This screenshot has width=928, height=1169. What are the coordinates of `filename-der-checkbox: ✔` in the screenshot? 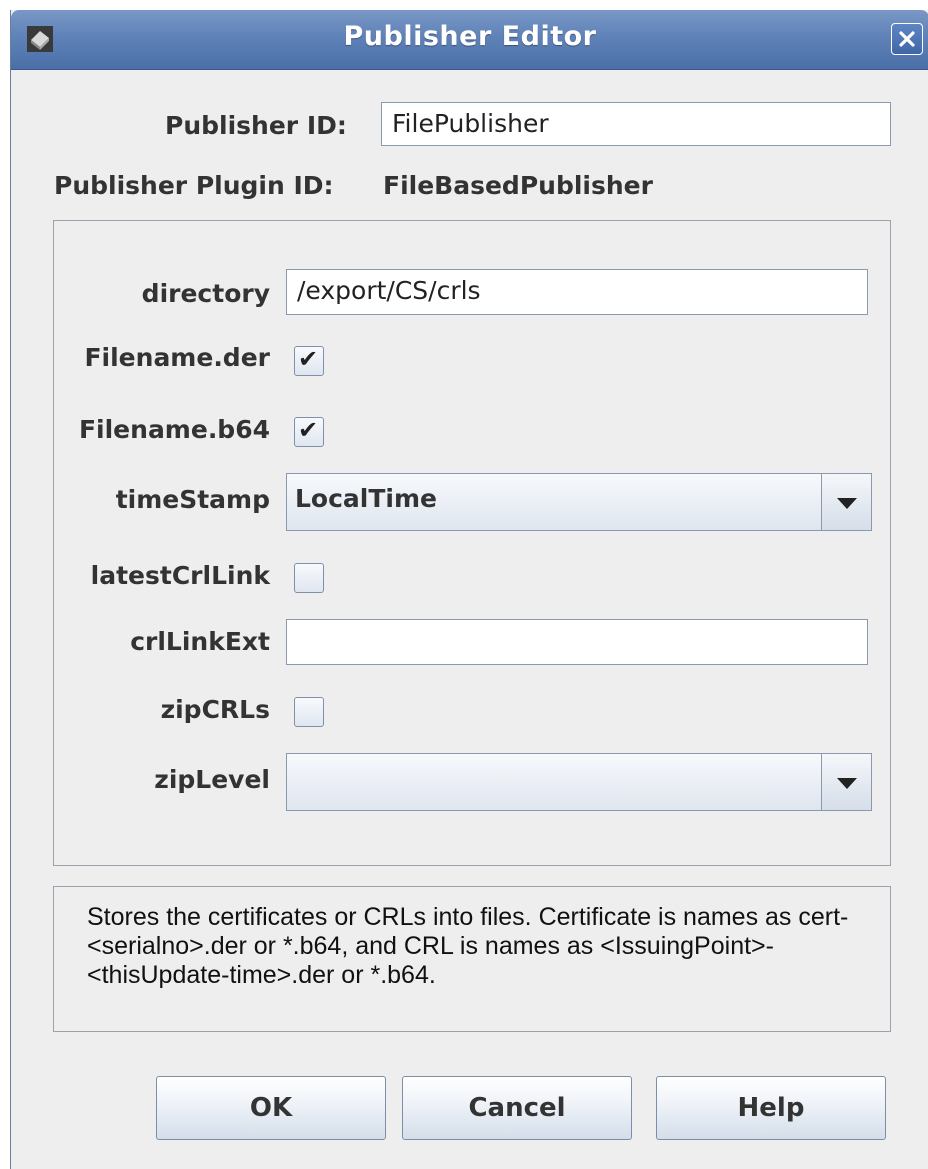 It's located at (309, 360).